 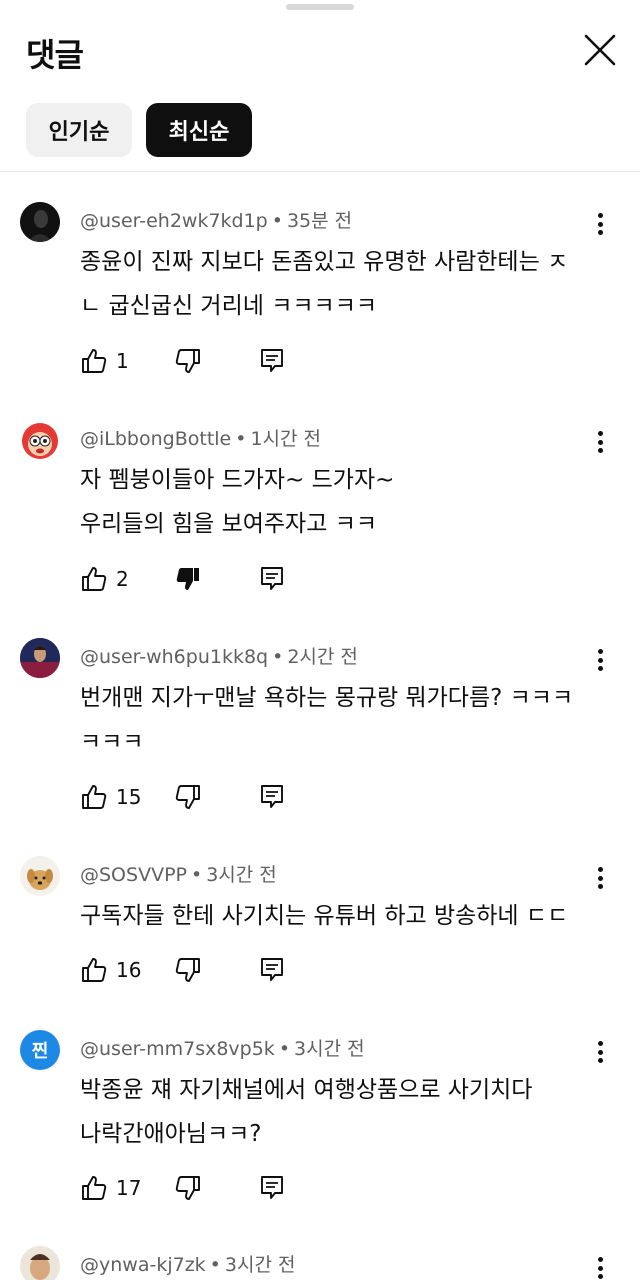 I want to click on comment-actions: 16, so click(x=200, y=970).